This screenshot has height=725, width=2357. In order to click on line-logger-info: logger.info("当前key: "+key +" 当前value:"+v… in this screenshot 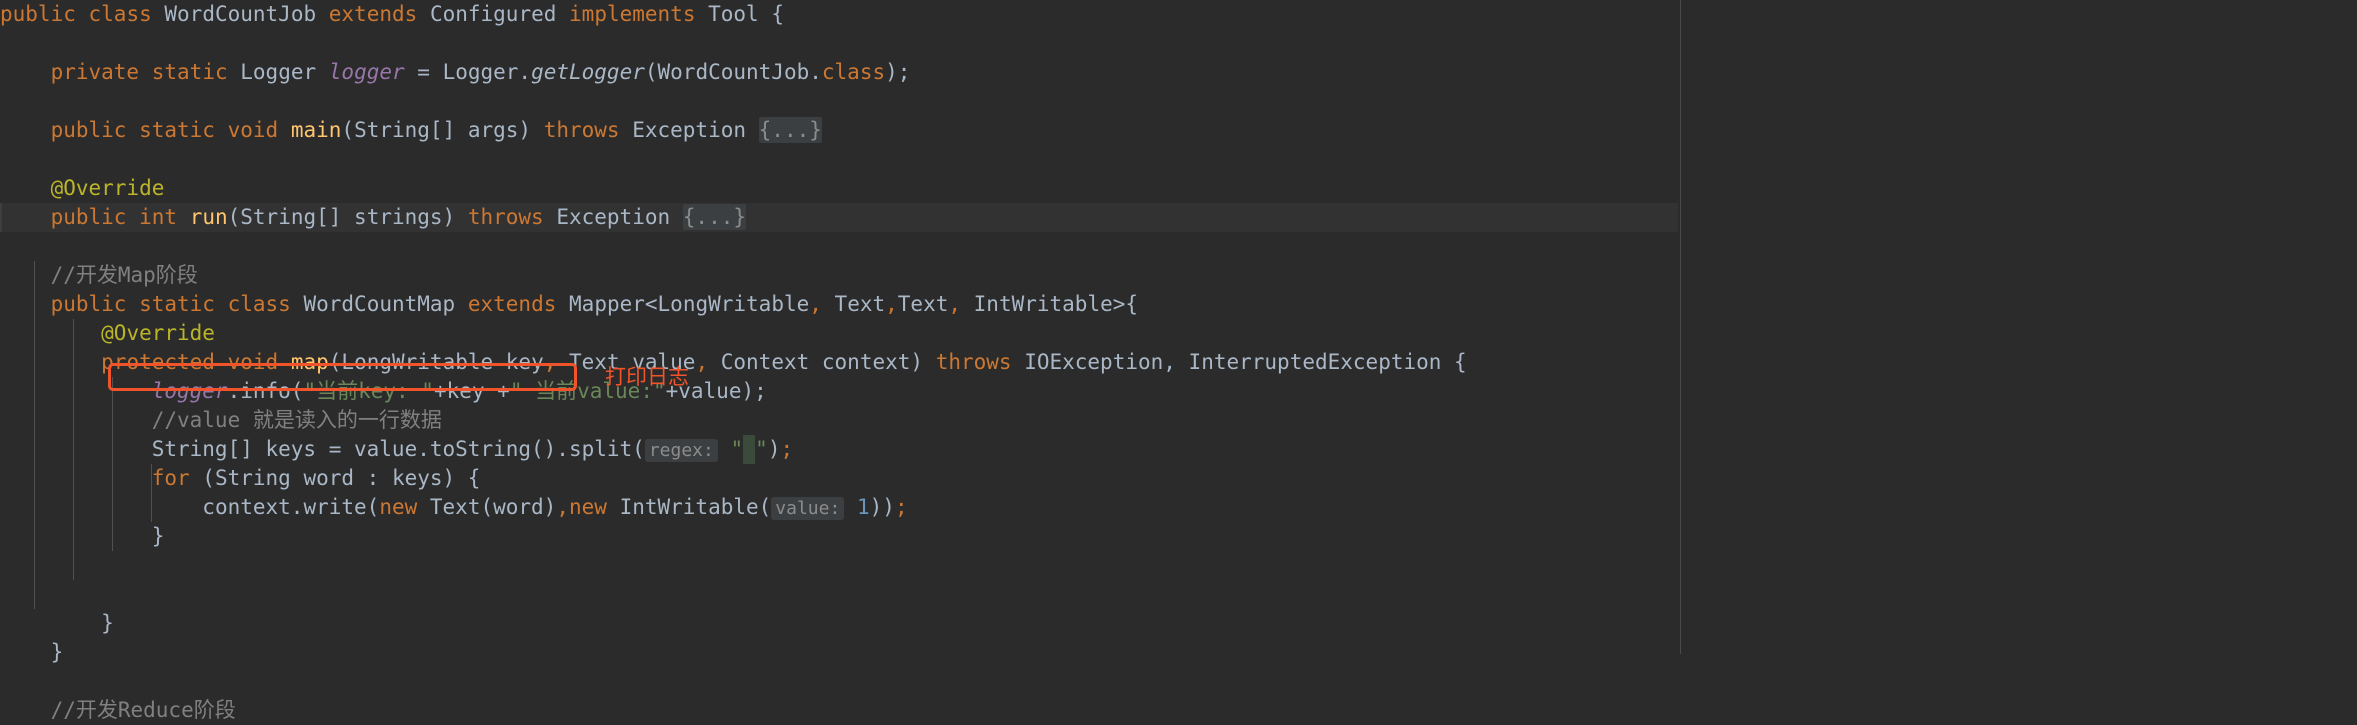, I will do `click(1178, 391)`.